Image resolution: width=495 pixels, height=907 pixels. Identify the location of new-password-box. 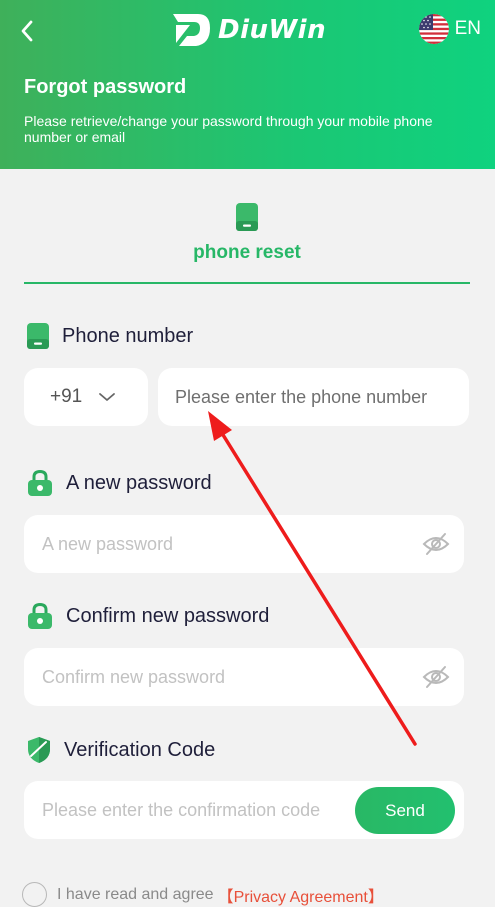
(244, 544).